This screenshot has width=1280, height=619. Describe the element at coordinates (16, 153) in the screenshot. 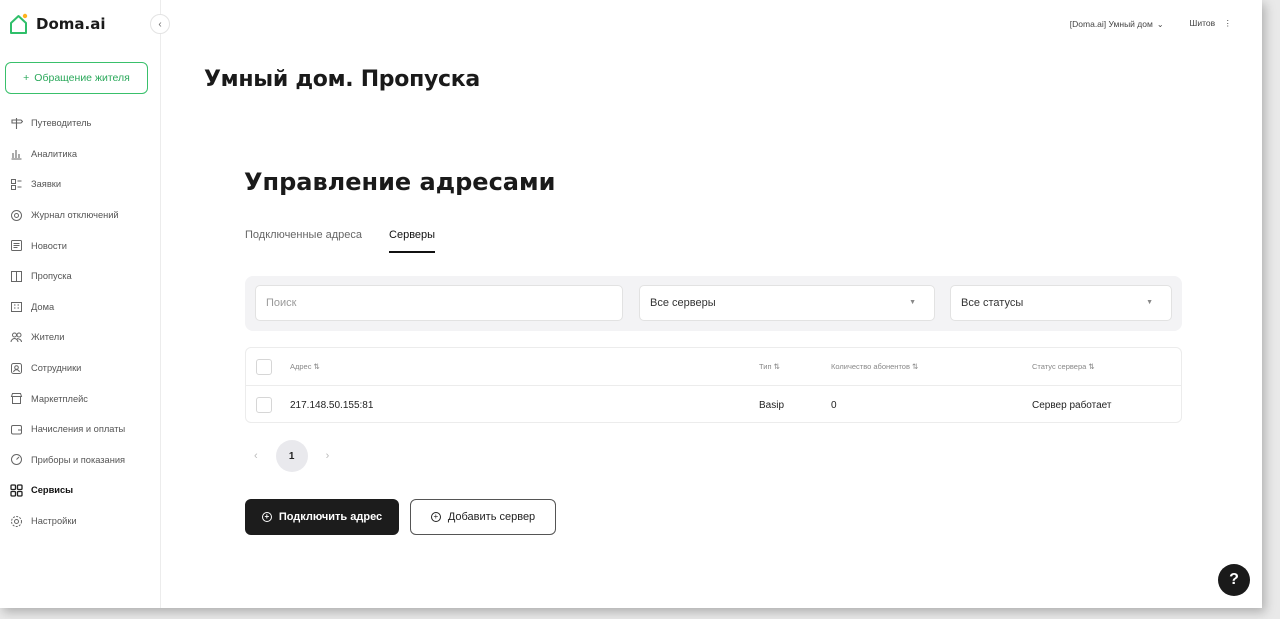

I see `chart-icon` at that location.